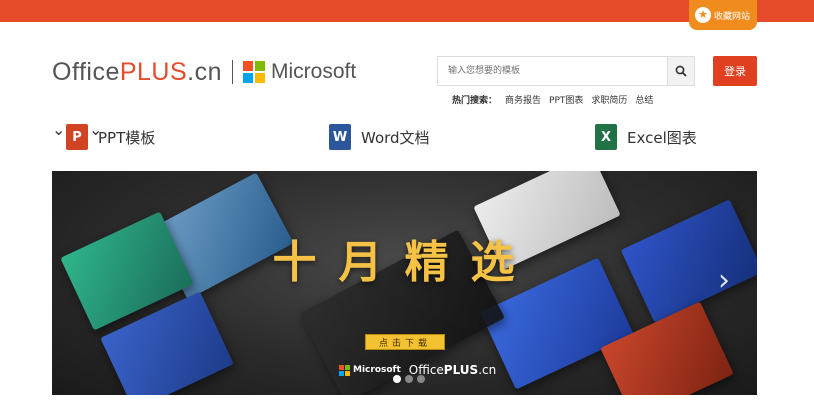  What do you see at coordinates (314, 71) in the screenshot?
I see `microsoft-wordmark: Microsoft` at bounding box center [314, 71].